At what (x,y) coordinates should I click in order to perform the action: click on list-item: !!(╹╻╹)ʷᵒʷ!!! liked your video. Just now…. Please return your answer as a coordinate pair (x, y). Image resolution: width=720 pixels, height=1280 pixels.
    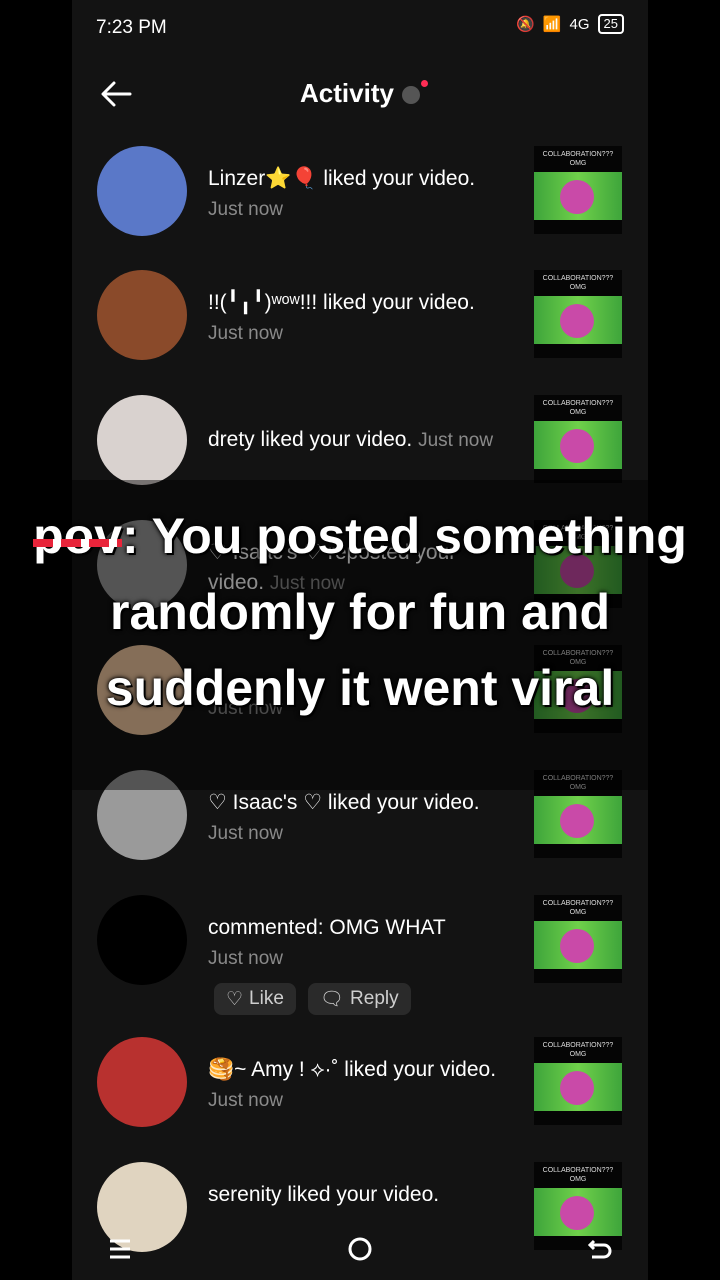
    Looking at the image, I should click on (360, 325).